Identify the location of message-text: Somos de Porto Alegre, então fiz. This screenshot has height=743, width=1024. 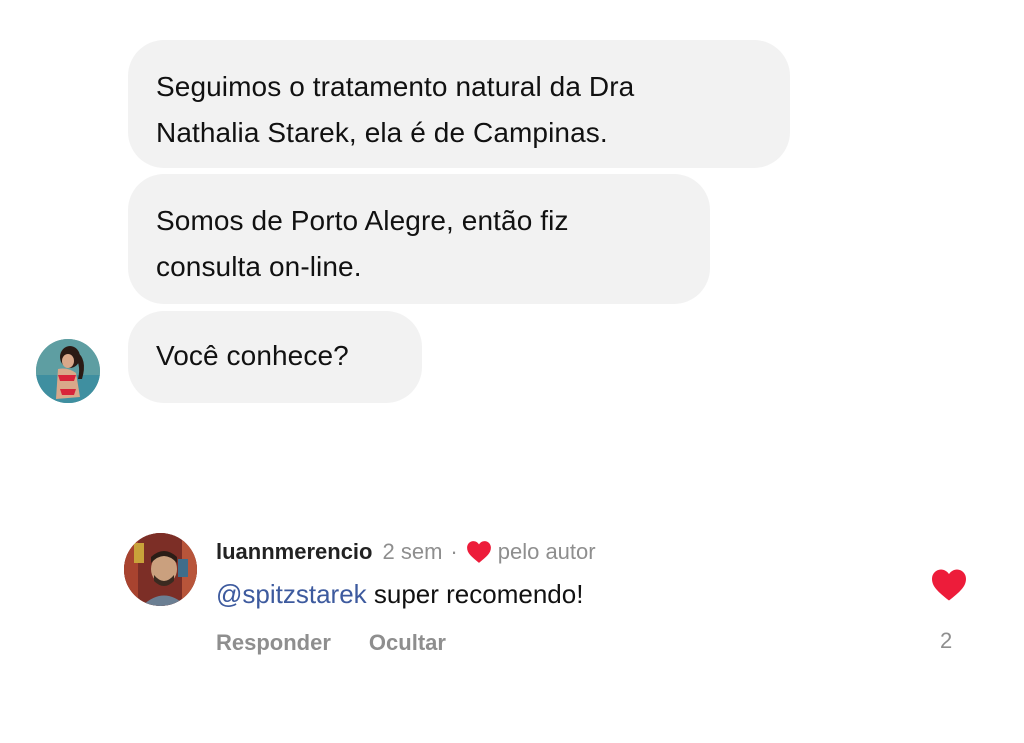
(362, 220).